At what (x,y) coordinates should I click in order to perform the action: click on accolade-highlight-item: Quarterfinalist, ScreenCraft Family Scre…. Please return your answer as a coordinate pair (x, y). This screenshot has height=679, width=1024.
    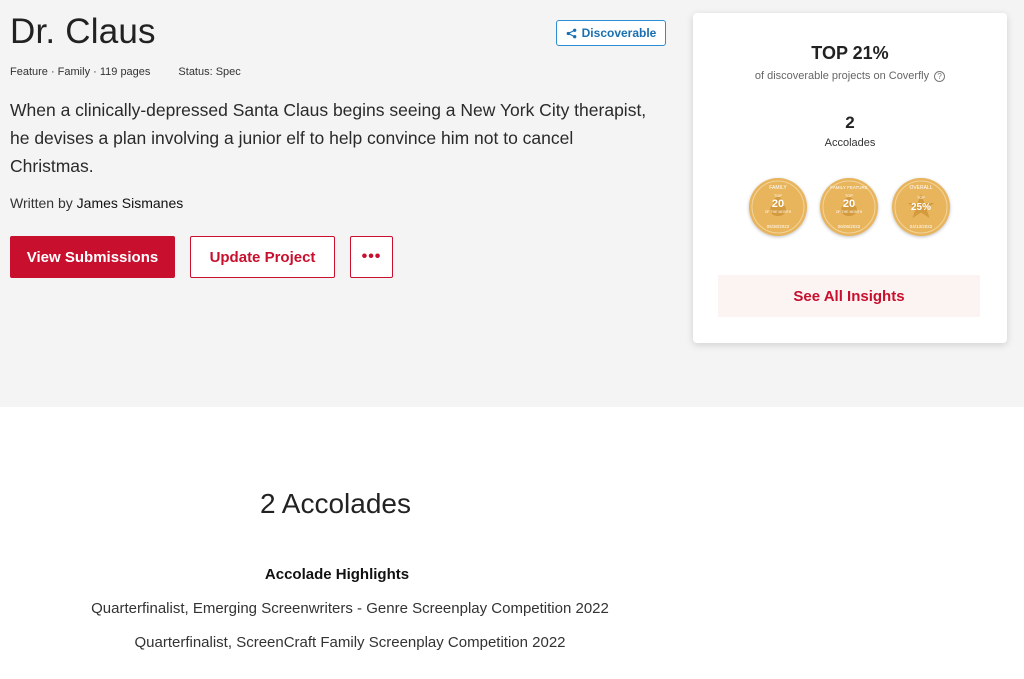
    Looking at the image, I should click on (350, 642).